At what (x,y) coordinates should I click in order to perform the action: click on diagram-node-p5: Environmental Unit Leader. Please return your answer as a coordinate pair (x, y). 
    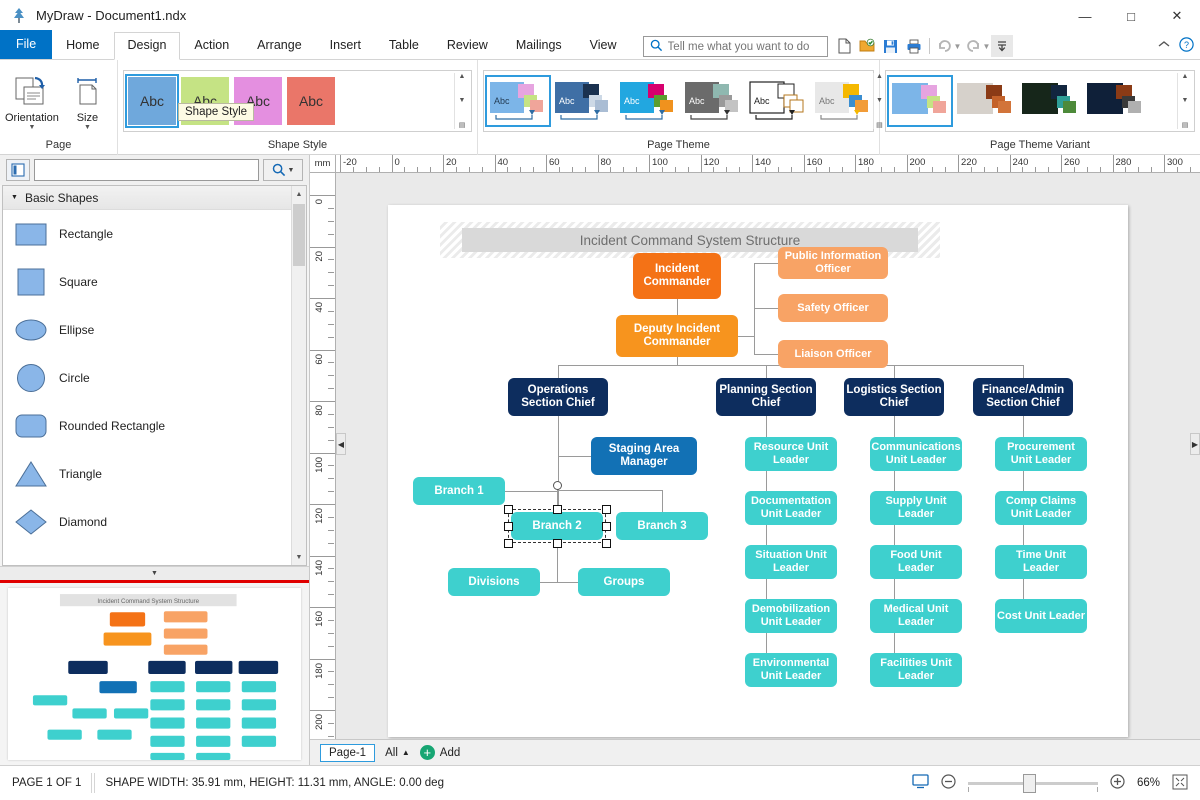
    Looking at the image, I should click on (791, 670).